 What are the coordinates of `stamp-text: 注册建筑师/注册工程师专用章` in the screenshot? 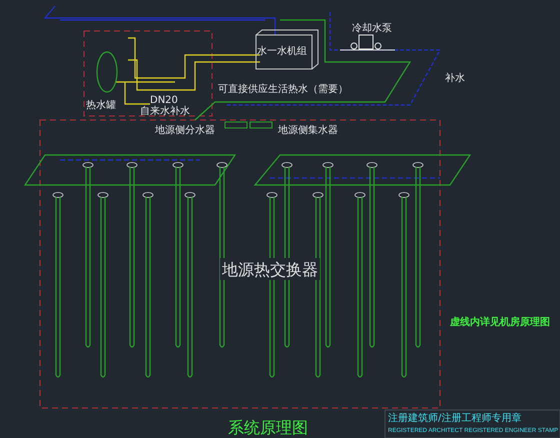 It's located at (455, 418).